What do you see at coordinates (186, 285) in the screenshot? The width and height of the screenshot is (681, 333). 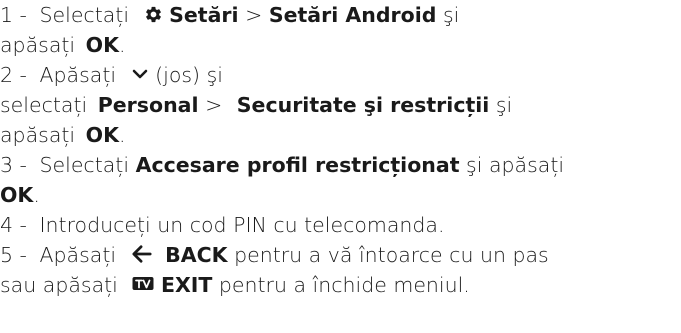 I see `exit-label: EXIT` at bounding box center [186, 285].